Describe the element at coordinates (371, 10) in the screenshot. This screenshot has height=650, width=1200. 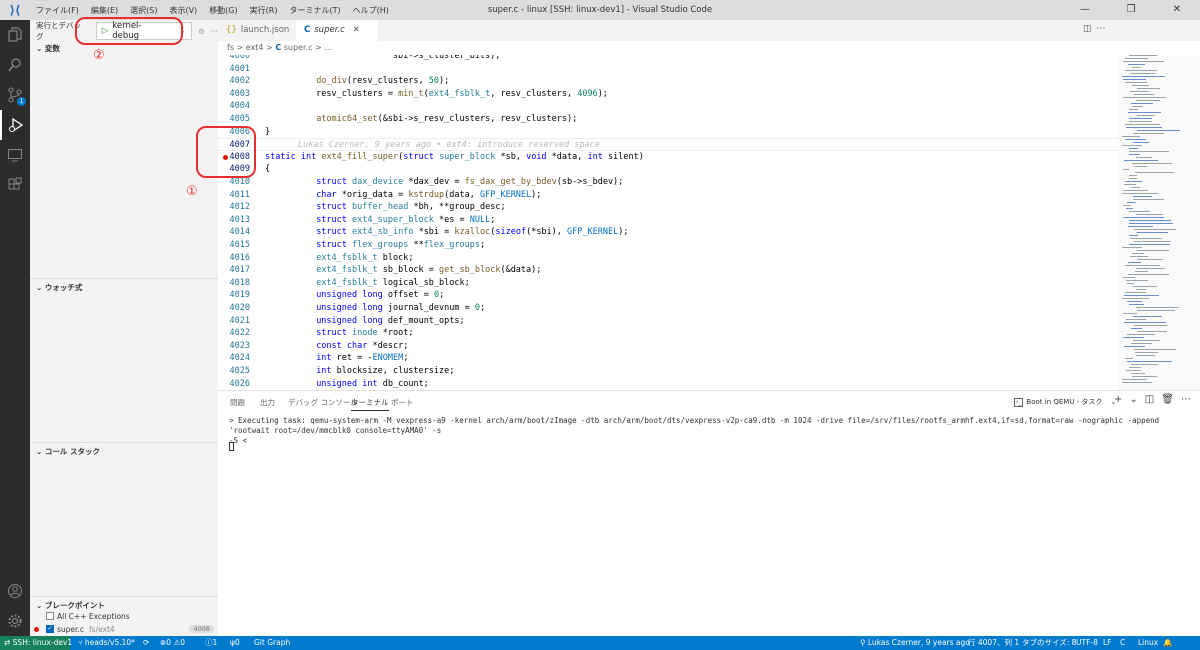
I see `menu-help: ヘルプ(H)` at that location.